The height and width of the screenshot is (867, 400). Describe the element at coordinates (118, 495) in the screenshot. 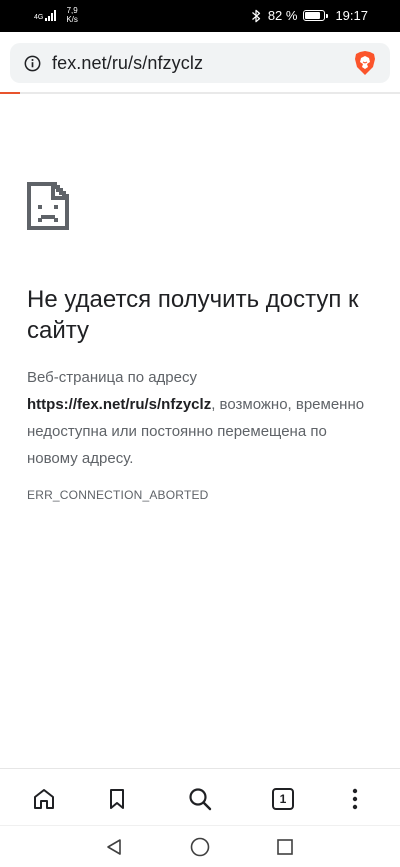

I see `error-code: ERR_CONNECTION_ABORTED` at that location.